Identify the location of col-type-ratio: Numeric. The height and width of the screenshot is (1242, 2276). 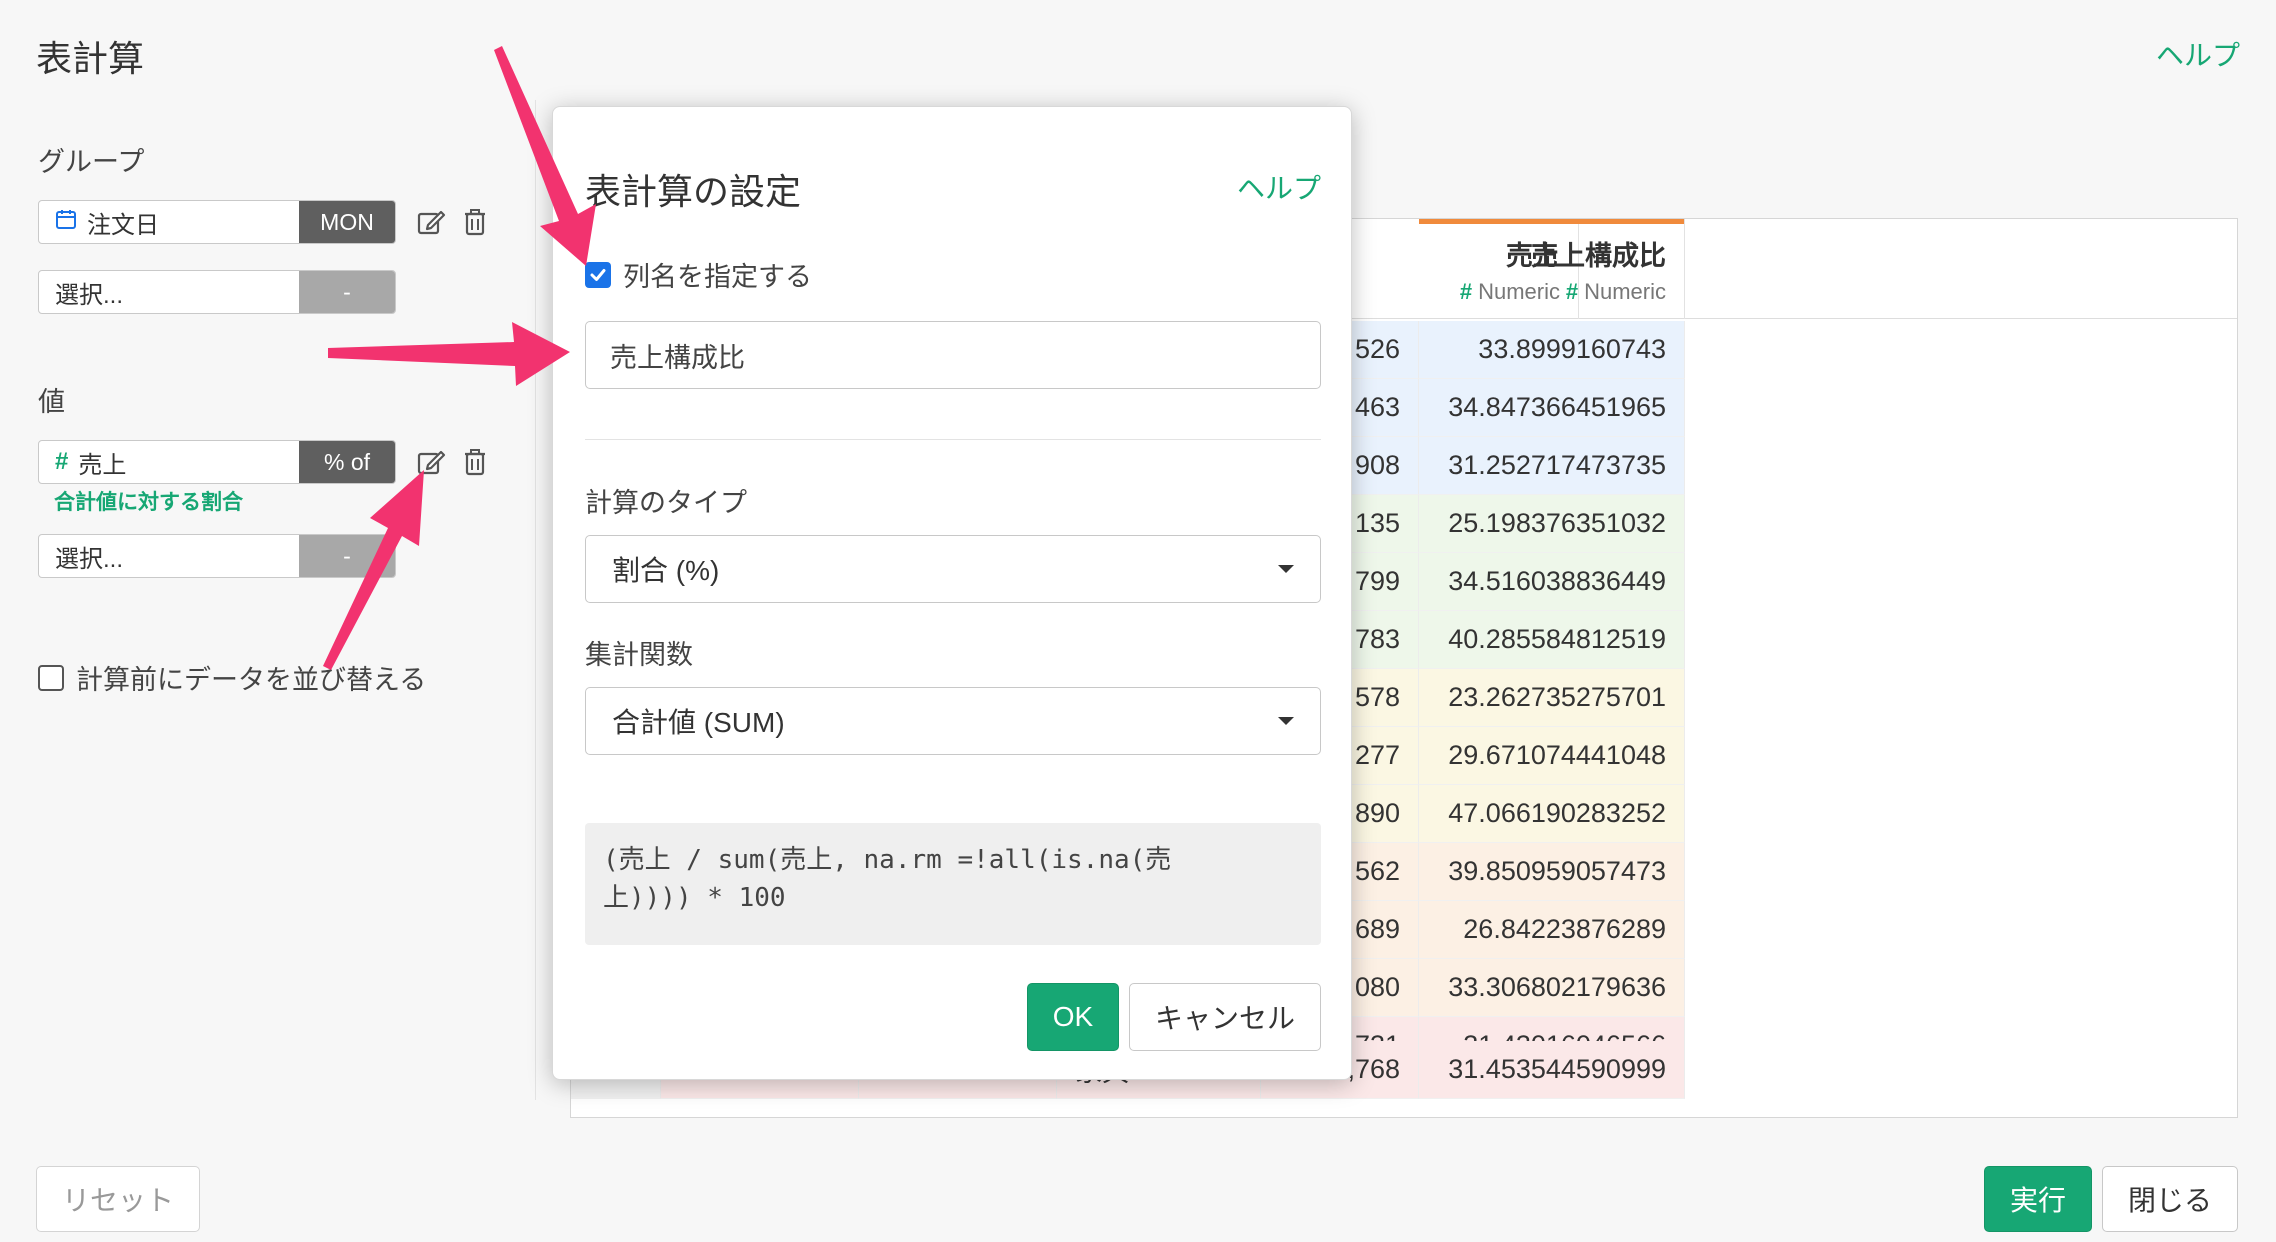
(1625, 291).